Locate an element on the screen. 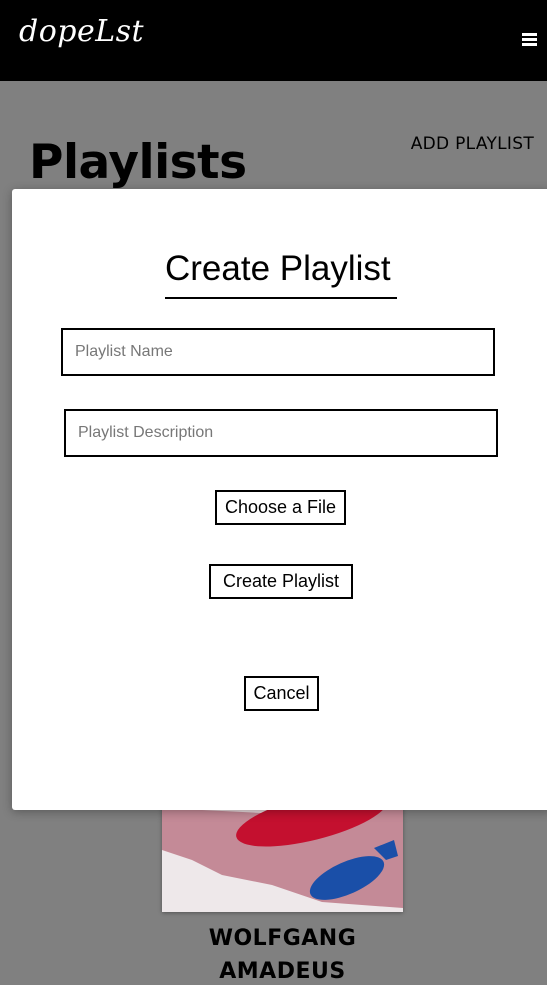 This screenshot has width=547, height=985. app-logo: dopeLst is located at coordinates (81, 31).